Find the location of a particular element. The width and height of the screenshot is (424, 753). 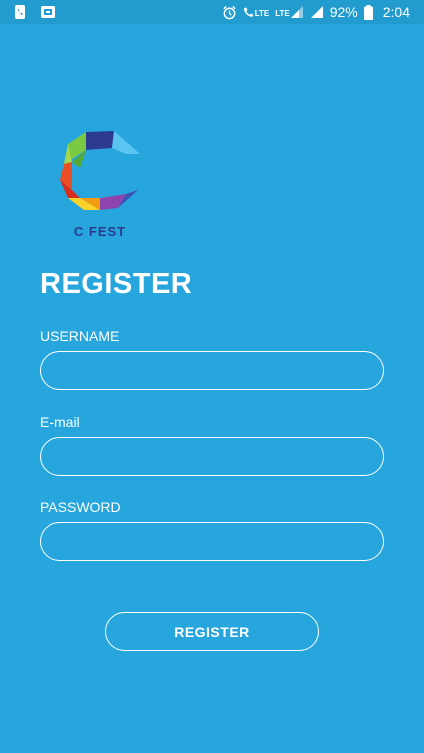

lte-label: LTE is located at coordinates (282, 13).